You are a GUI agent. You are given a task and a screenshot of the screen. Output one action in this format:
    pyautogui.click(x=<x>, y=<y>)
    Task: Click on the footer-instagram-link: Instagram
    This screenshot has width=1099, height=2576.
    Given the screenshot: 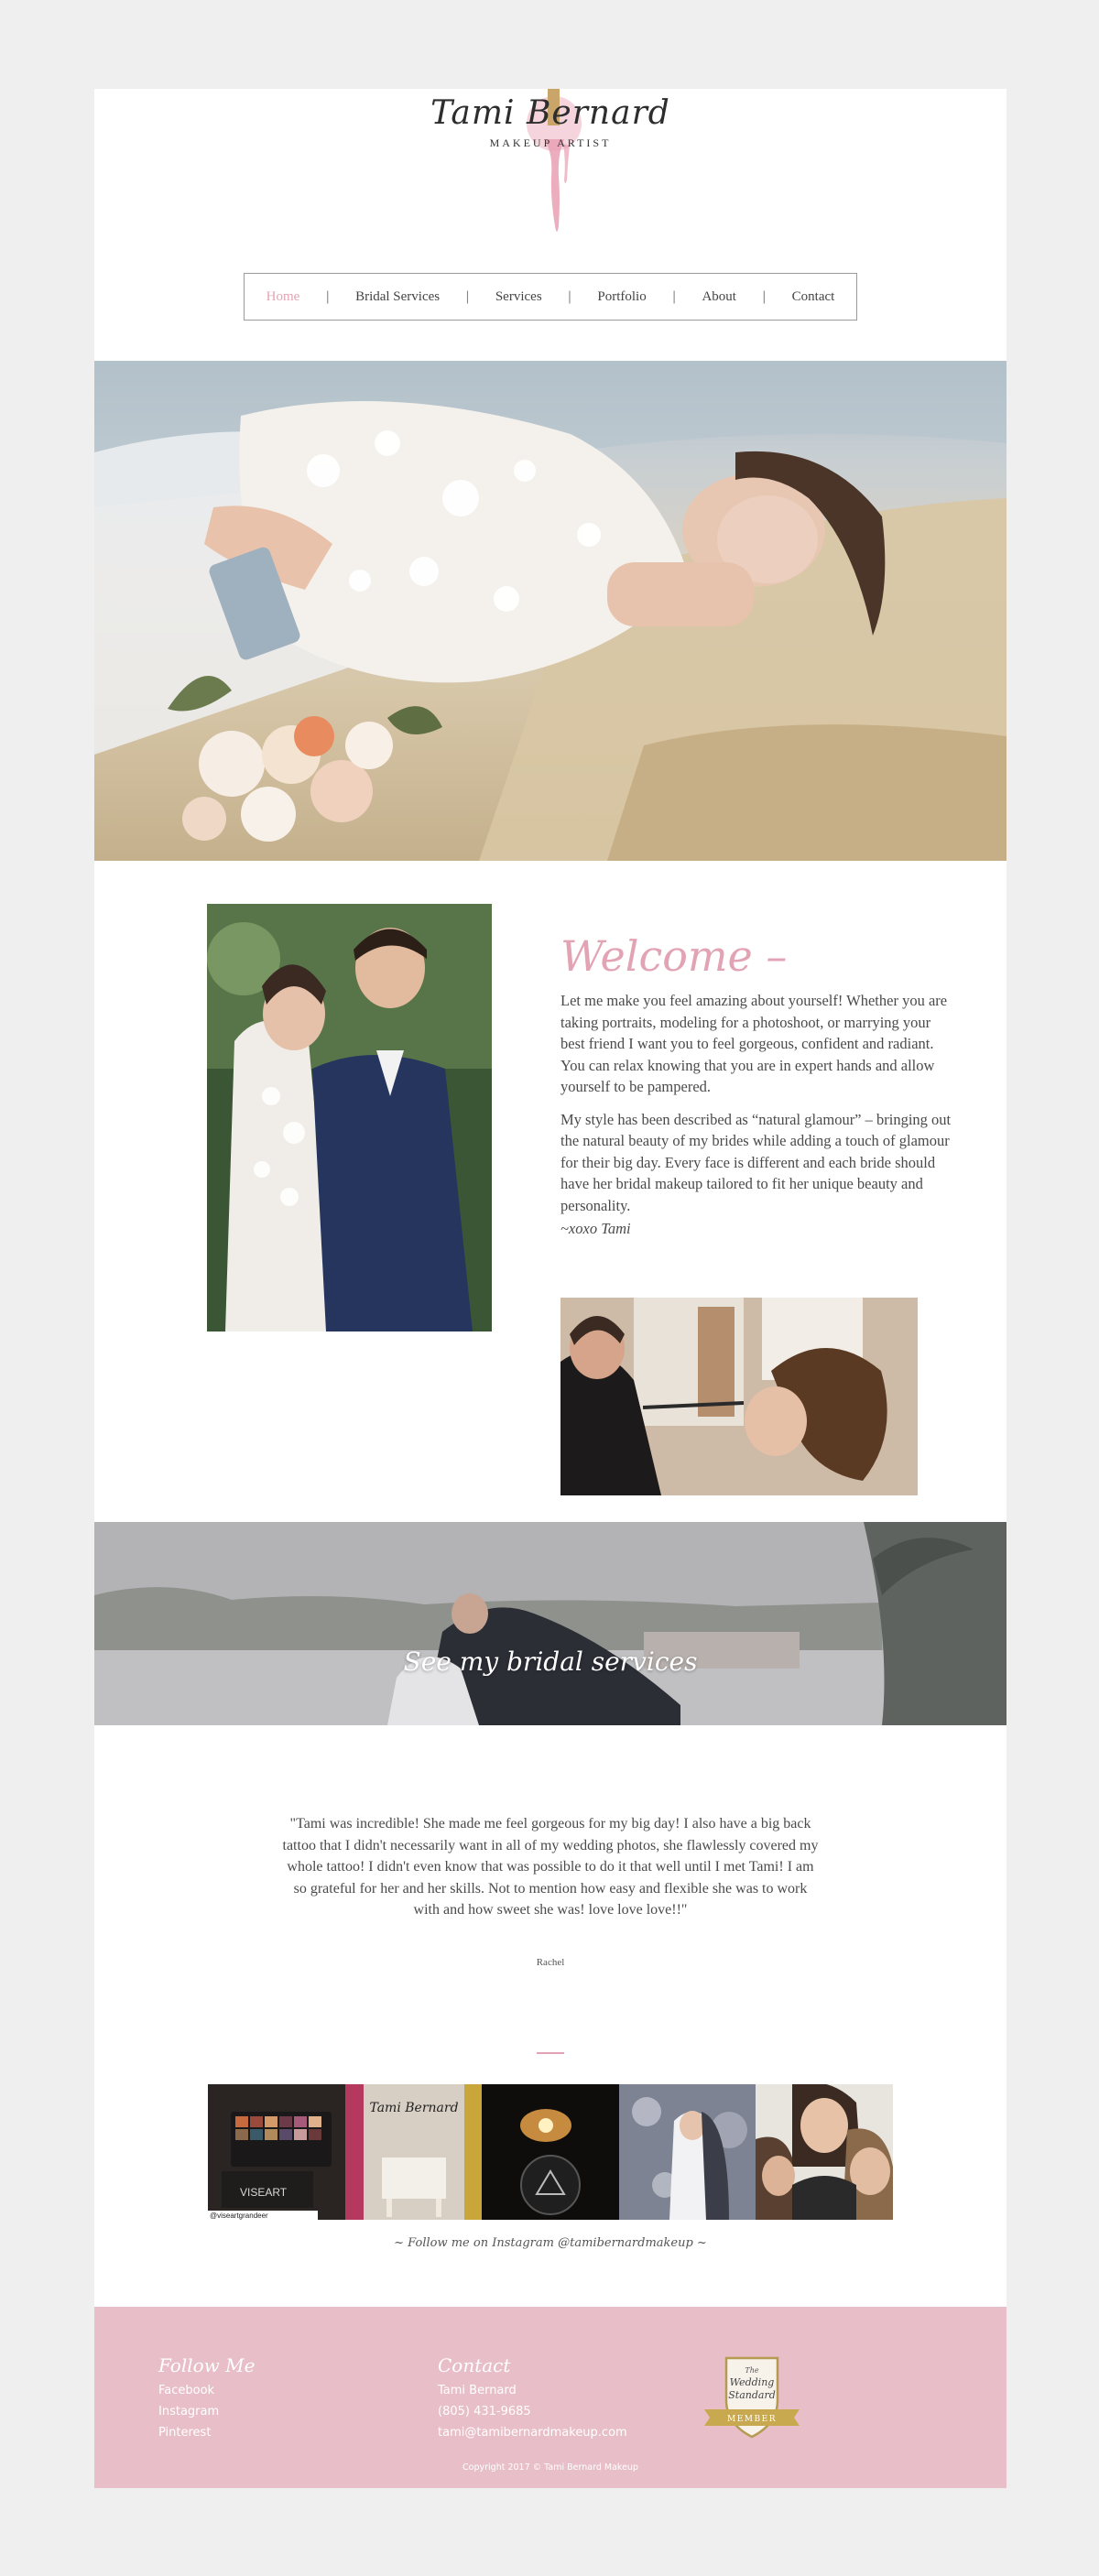 What is the action you would take?
    pyautogui.click(x=206, y=2411)
    